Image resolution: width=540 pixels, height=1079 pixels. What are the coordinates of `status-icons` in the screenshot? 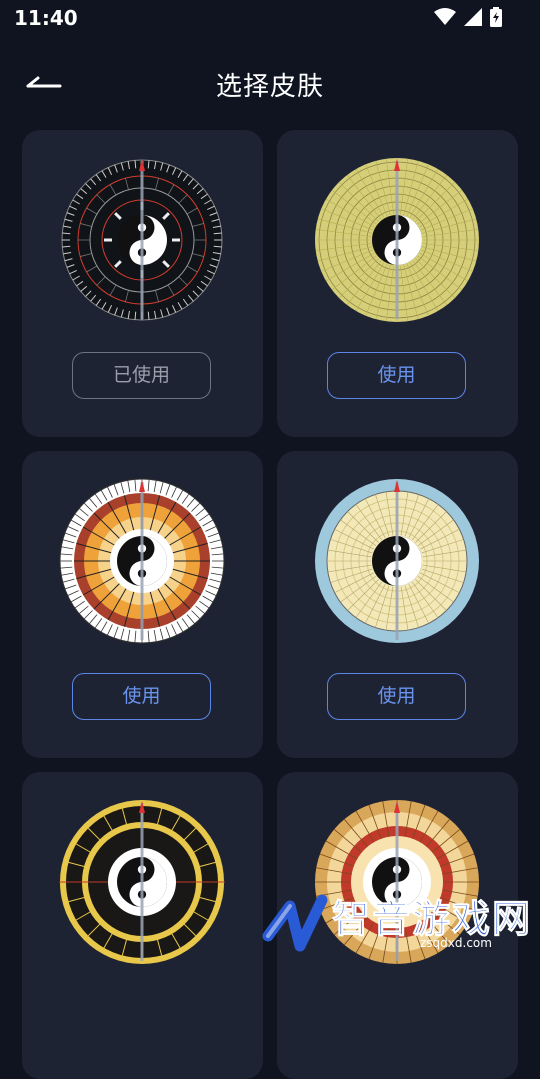 It's located at (468, 17).